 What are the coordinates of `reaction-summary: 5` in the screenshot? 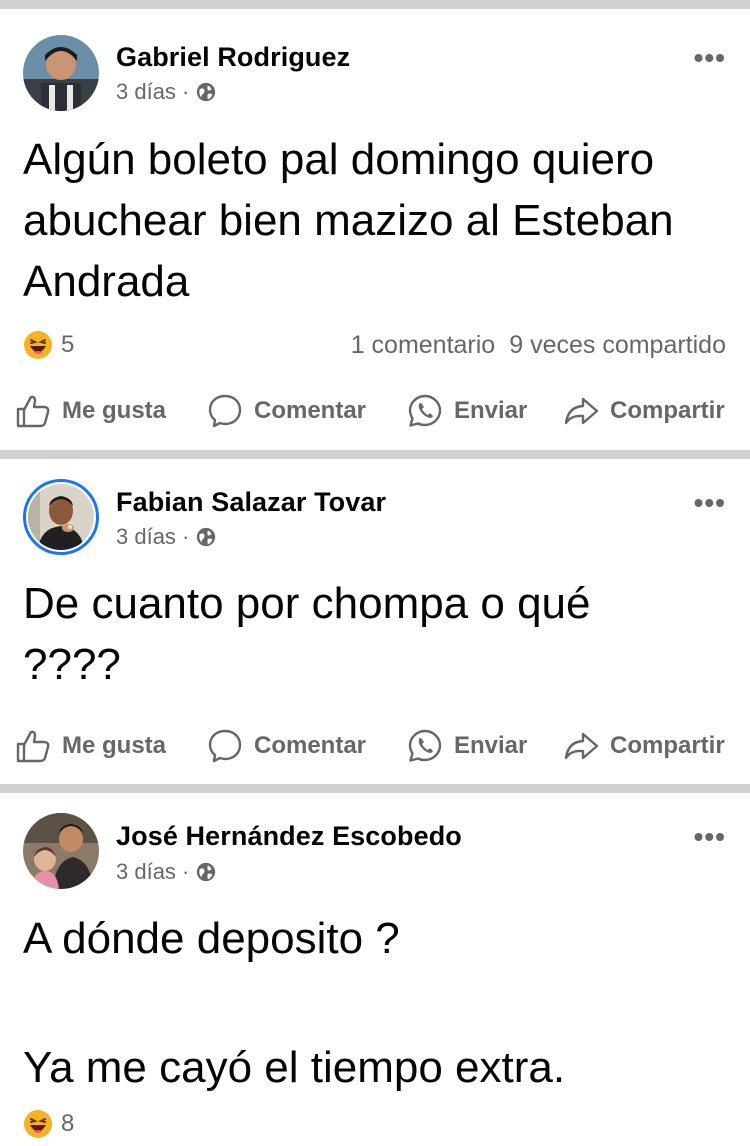 It's located at (48, 345).